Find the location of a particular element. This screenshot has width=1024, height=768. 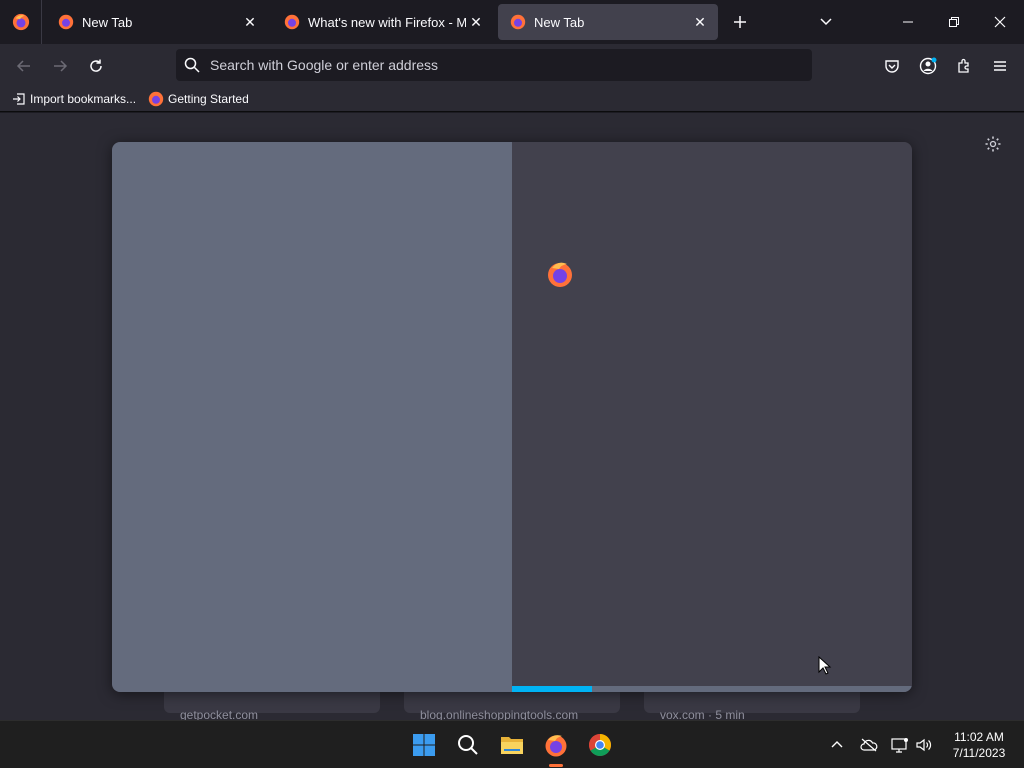

network-icon is located at coordinates (899, 745).